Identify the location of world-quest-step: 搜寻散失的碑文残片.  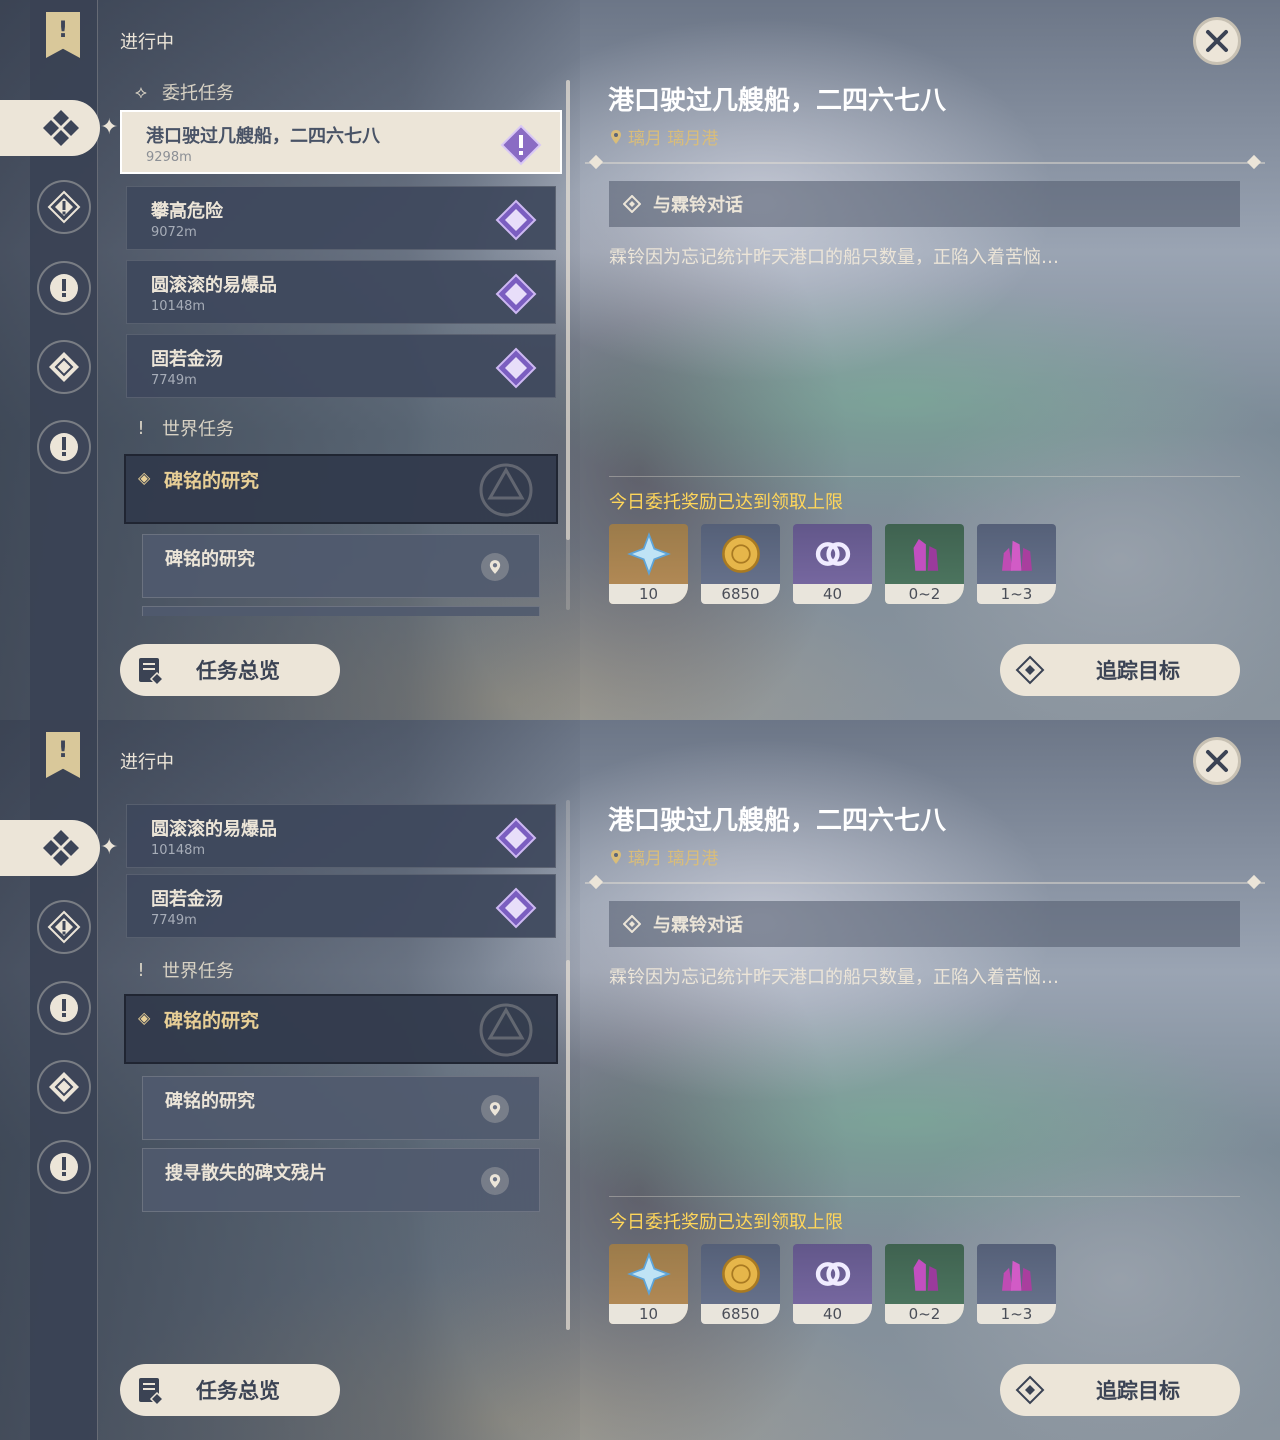
(341, 1180).